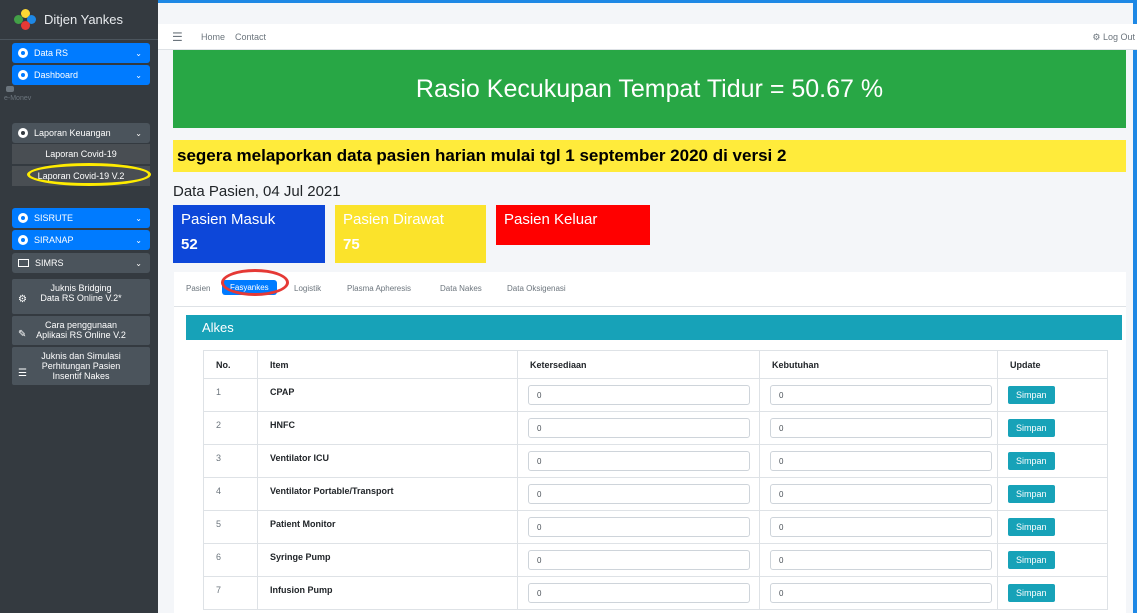 Image resolution: width=1137 pixels, height=613 pixels. What do you see at coordinates (81, 75) in the screenshot?
I see `sidebar-item-dashboard: Dashboard ⌄` at bounding box center [81, 75].